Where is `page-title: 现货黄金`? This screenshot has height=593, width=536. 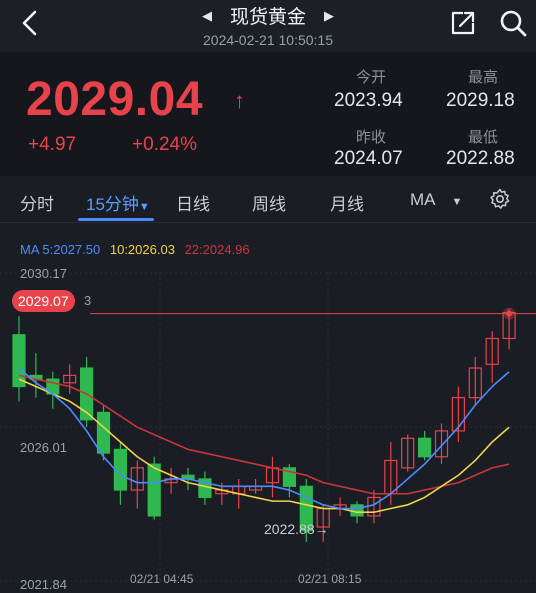
page-title: 现货黄金 is located at coordinates (267, 17).